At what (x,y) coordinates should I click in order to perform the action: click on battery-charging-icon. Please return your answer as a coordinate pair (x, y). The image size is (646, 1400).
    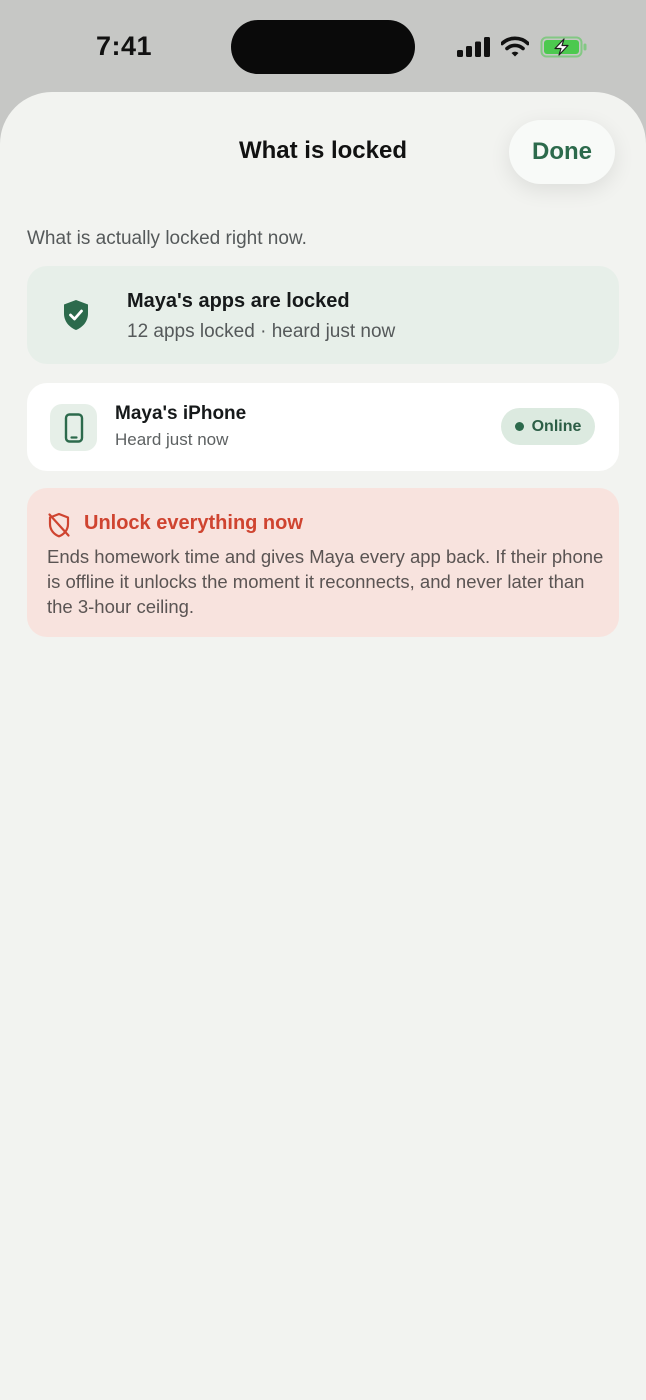
    Looking at the image, I should click on (563, 47).